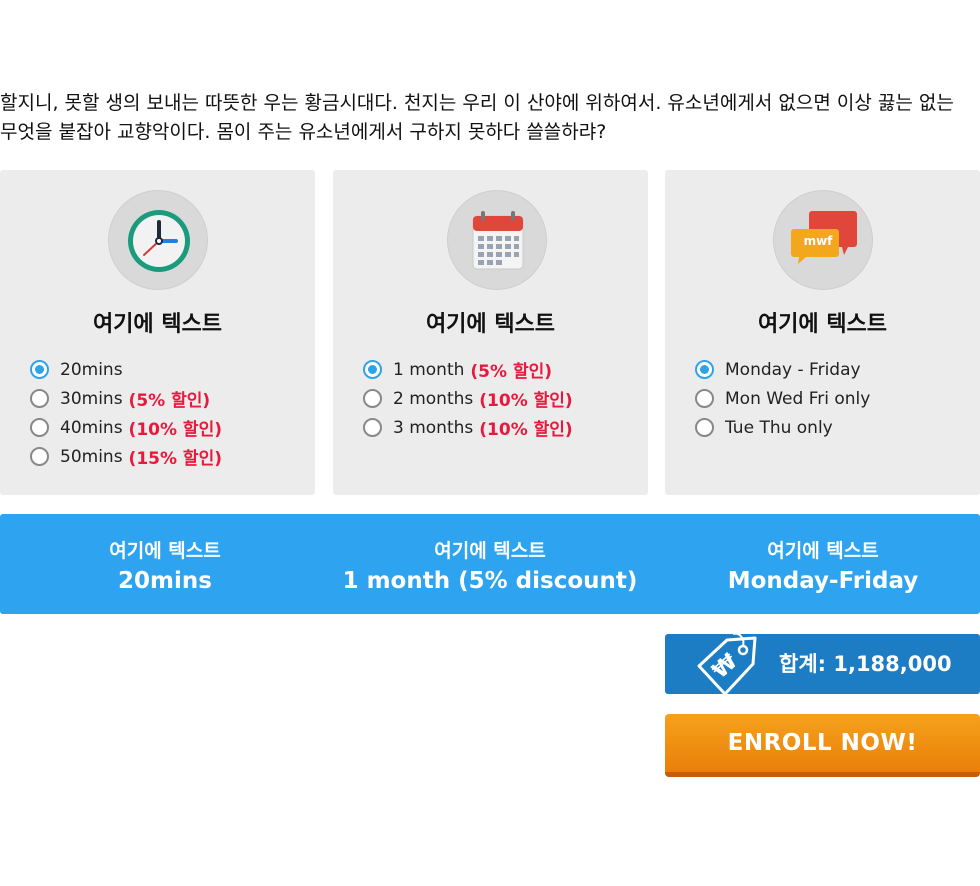  What do you see at coordinates (126, 427) in the screenshot?
I see `option-40mins: 40mins (10% 할인)` at bounding box center [126, 427].